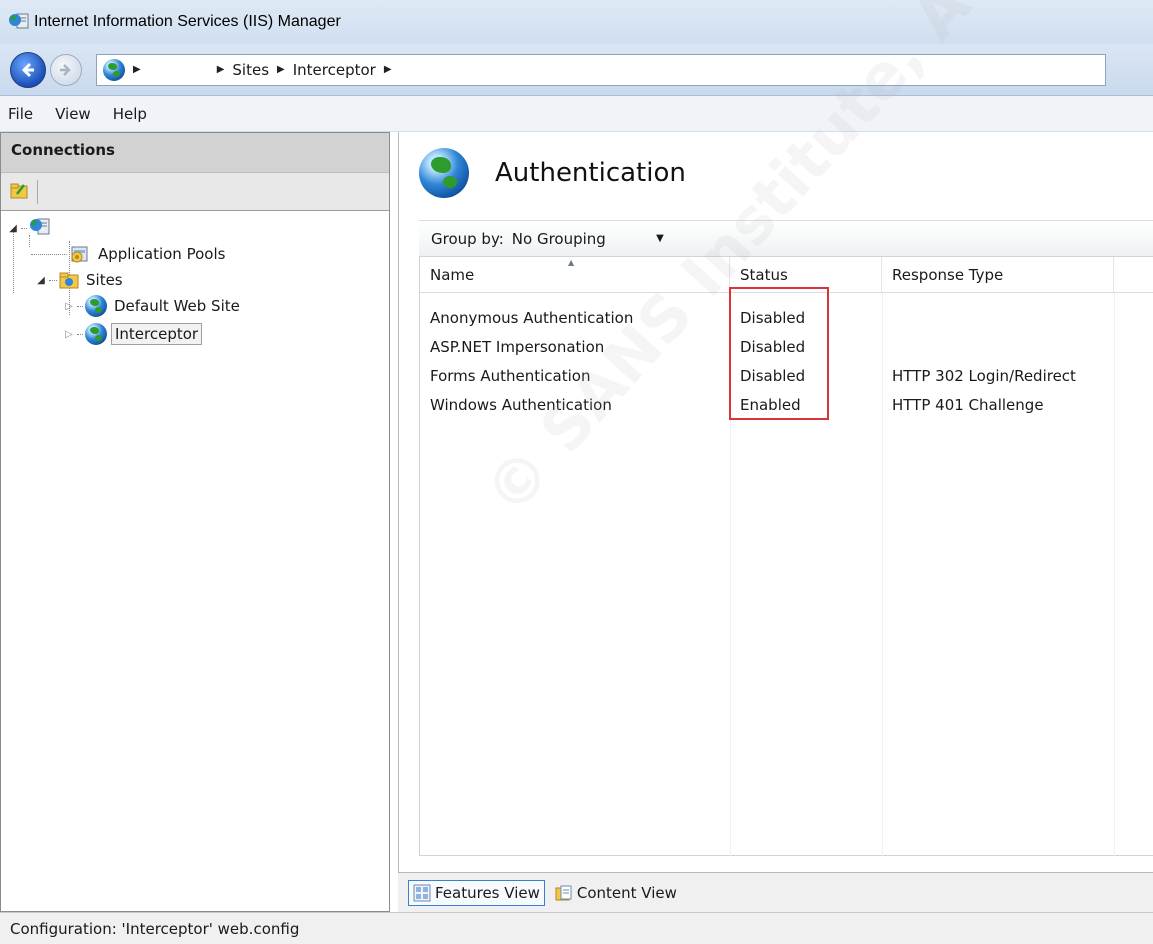 The image size is (1153, 944). Describe the element at coordinates (590, 173) in the screenshot. I see `page-title: Authentication` at that location.